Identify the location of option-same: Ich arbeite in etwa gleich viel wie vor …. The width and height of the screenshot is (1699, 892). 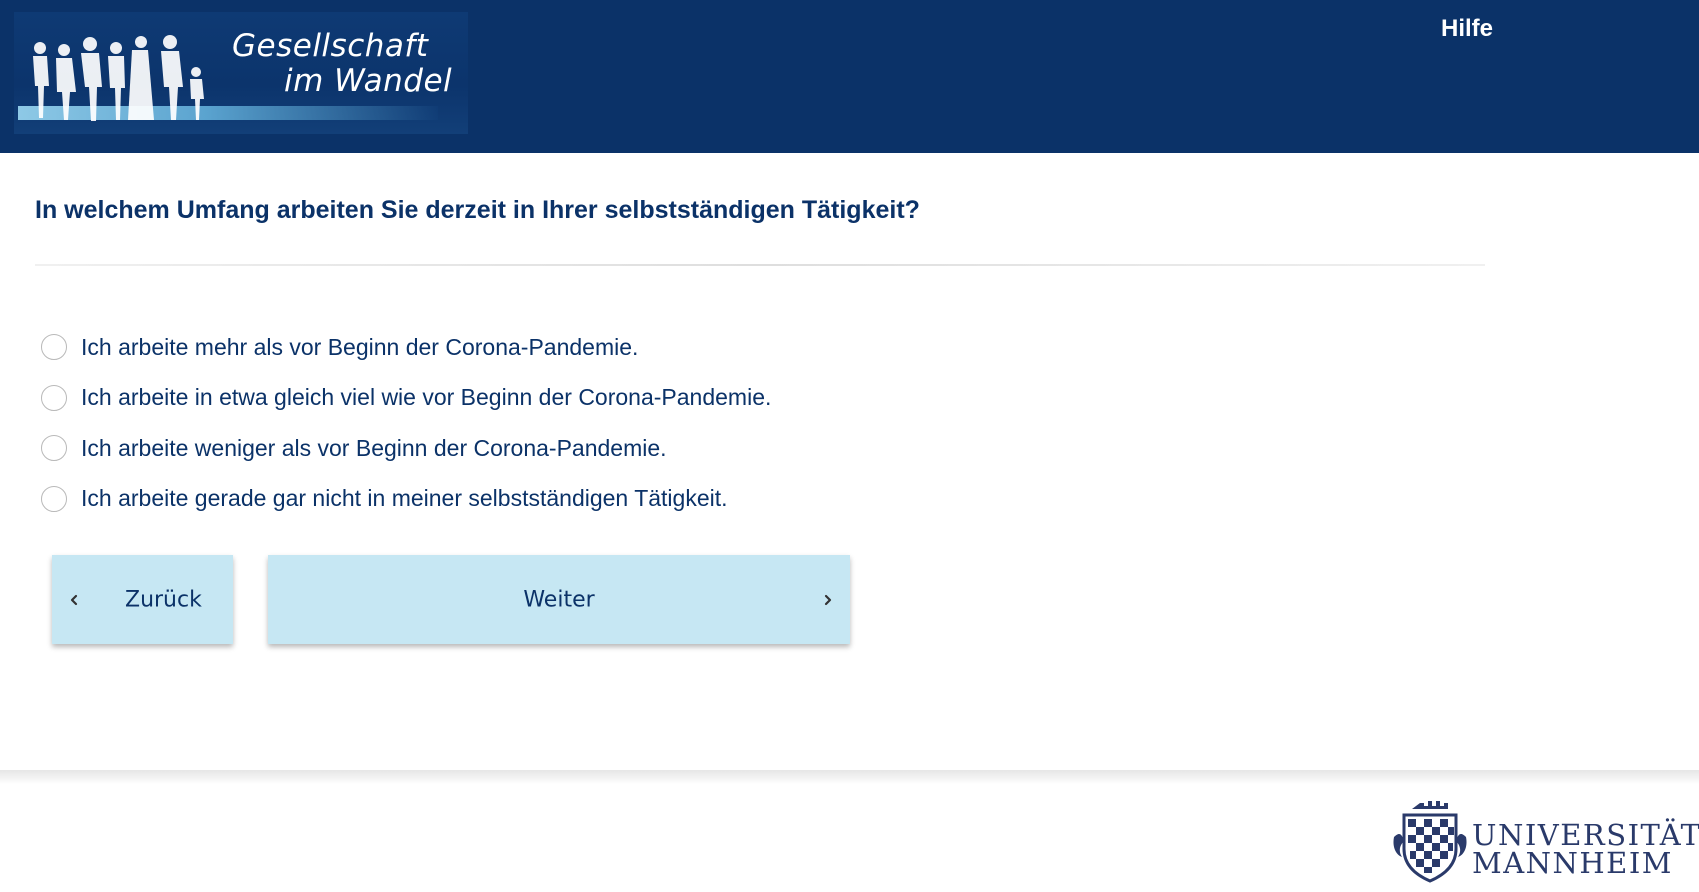
(406, 398).